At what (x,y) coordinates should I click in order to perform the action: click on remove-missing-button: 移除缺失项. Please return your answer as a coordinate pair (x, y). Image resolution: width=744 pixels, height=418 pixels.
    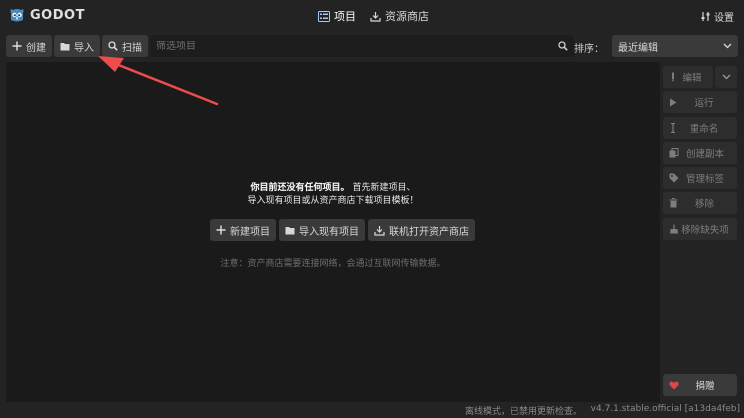
    Looking at the image, I should click on (700, 229).